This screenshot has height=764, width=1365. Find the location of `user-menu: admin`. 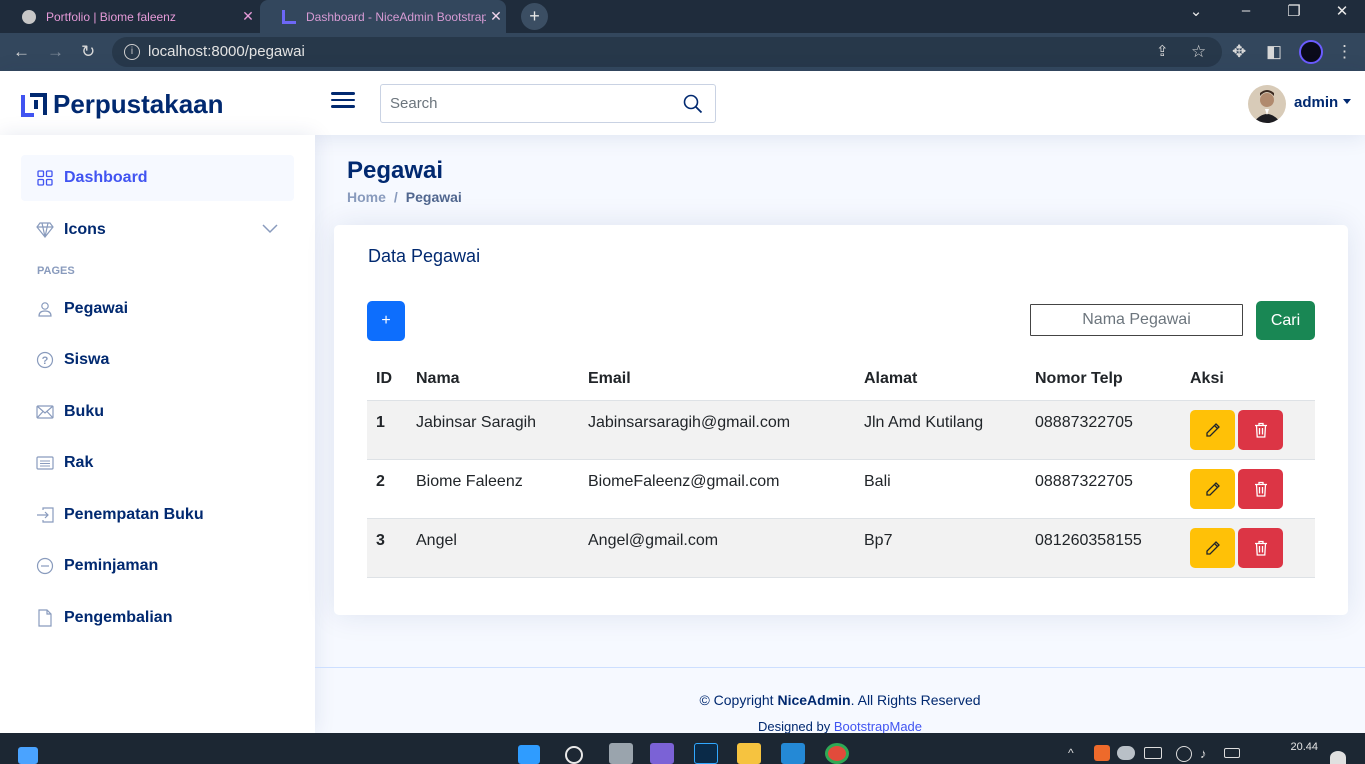

user-menu: admin is located at coordinates (1322, 102).